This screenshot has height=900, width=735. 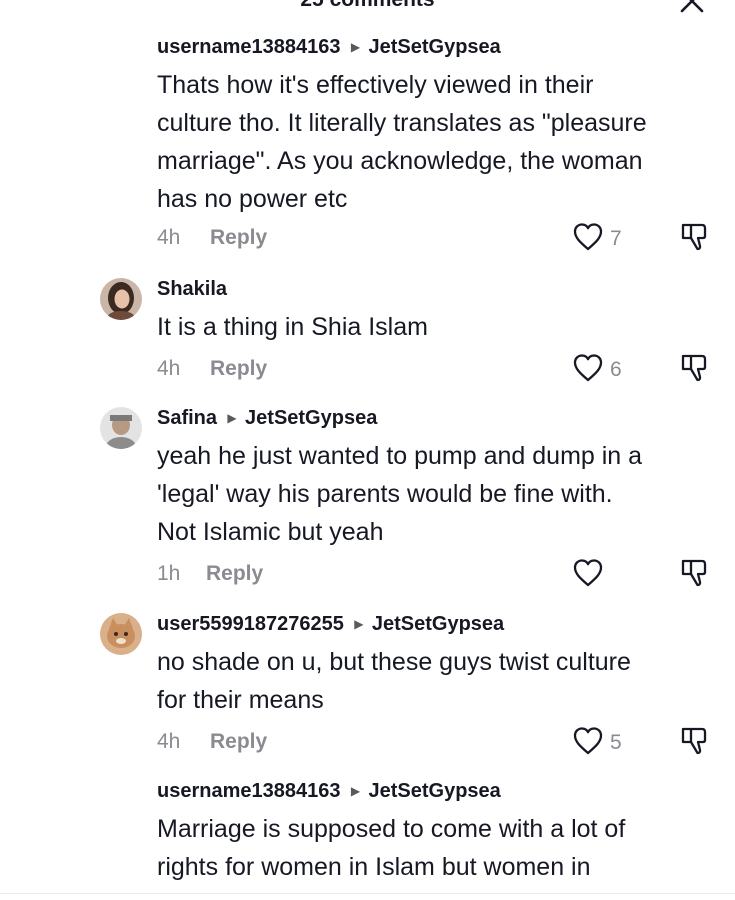 I want to click on comment-text-line: for their means, so click(x=240, y=700).